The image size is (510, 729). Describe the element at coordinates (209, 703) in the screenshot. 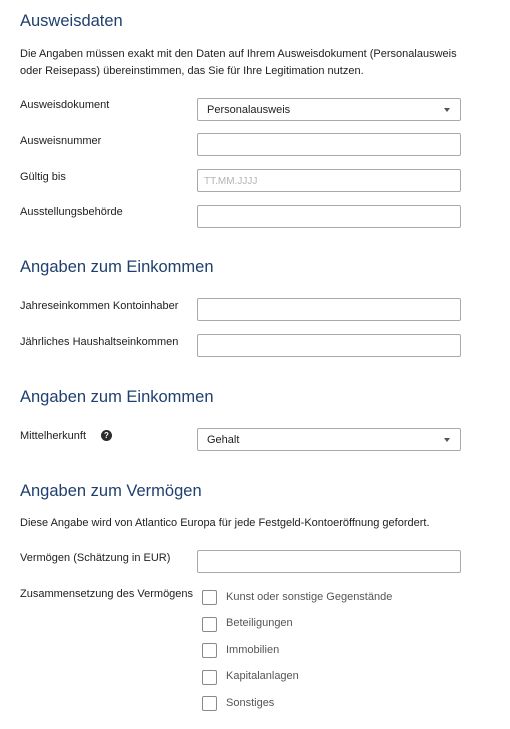

I see `checkbox-sonstiges` at that location.